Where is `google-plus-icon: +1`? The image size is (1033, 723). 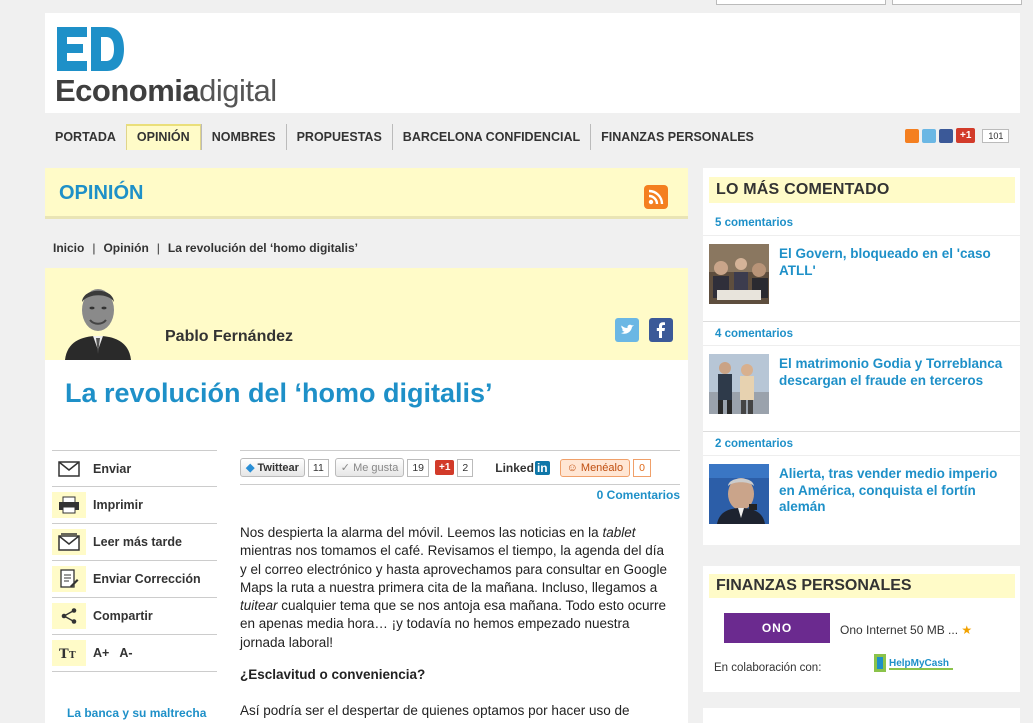
google-plus-icon: +1 is located at coordinates (966, 135).